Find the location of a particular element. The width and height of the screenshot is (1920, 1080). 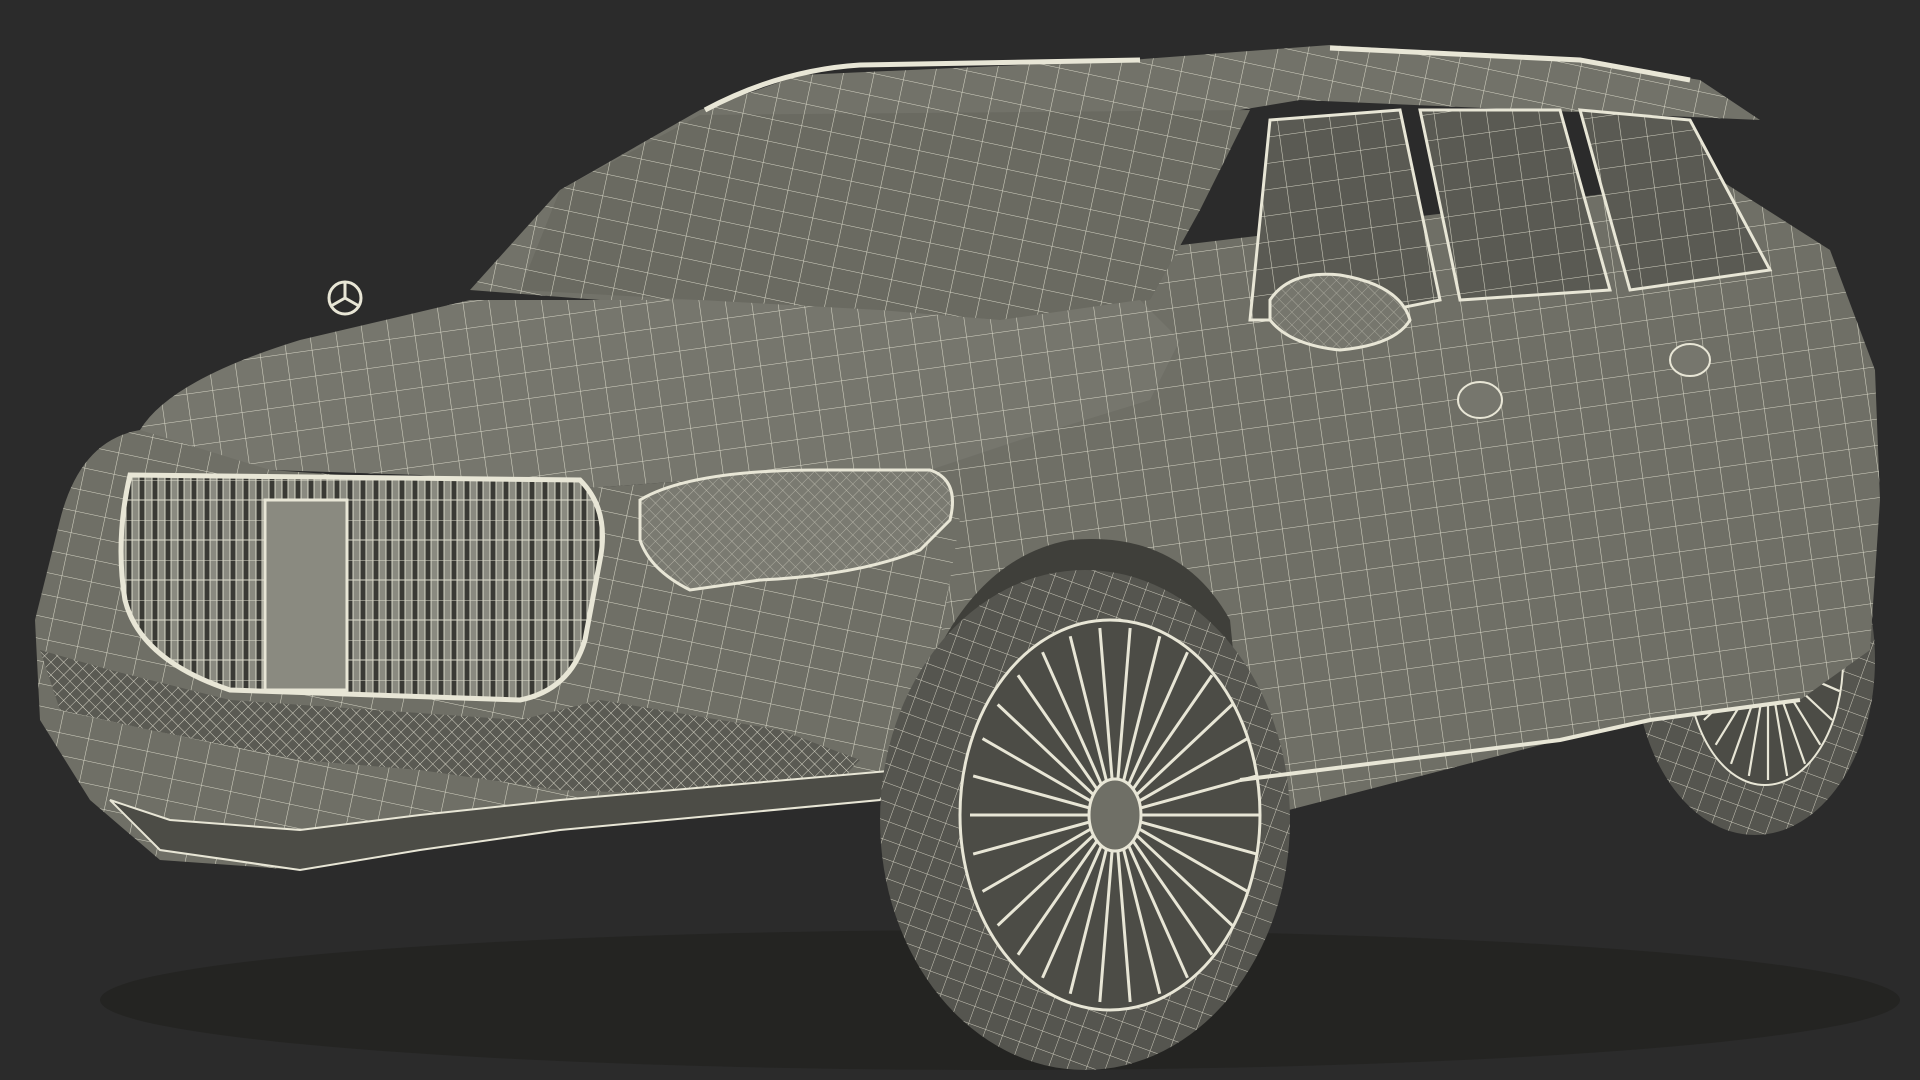

front-wheel is located at coordinates (1085, 820).